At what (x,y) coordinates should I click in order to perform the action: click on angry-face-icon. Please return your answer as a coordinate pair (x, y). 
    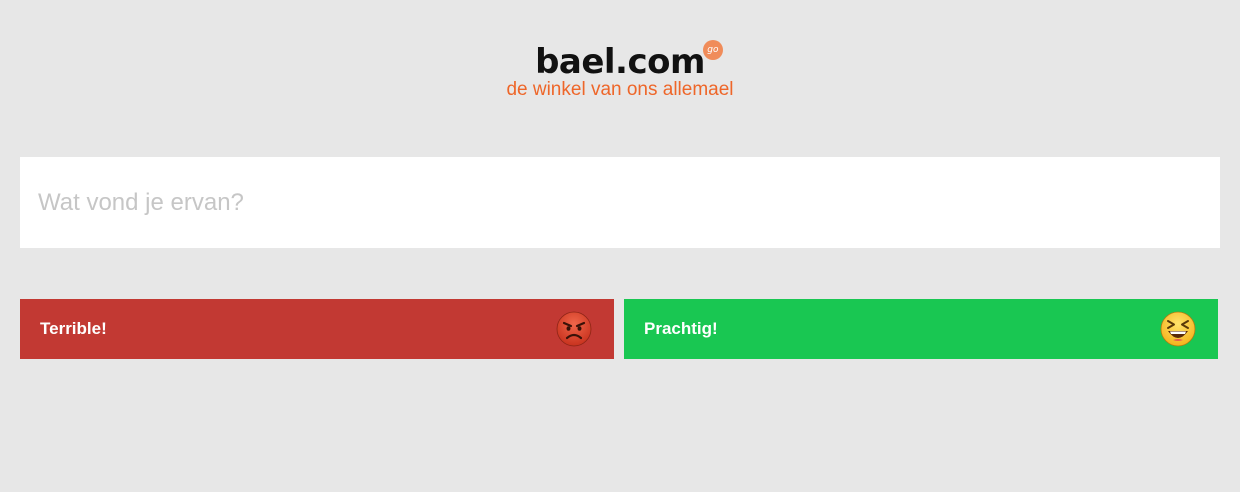
    Looking at the image, I should click on (574, 329).